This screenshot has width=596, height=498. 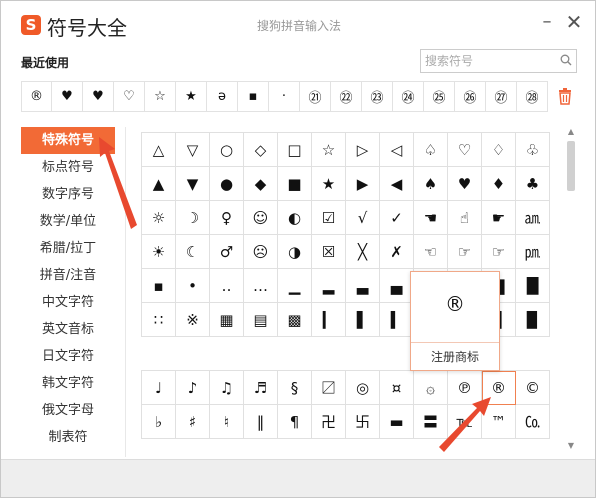 I want to click on symbol-cell: ▷, so click(x=363, y=150).